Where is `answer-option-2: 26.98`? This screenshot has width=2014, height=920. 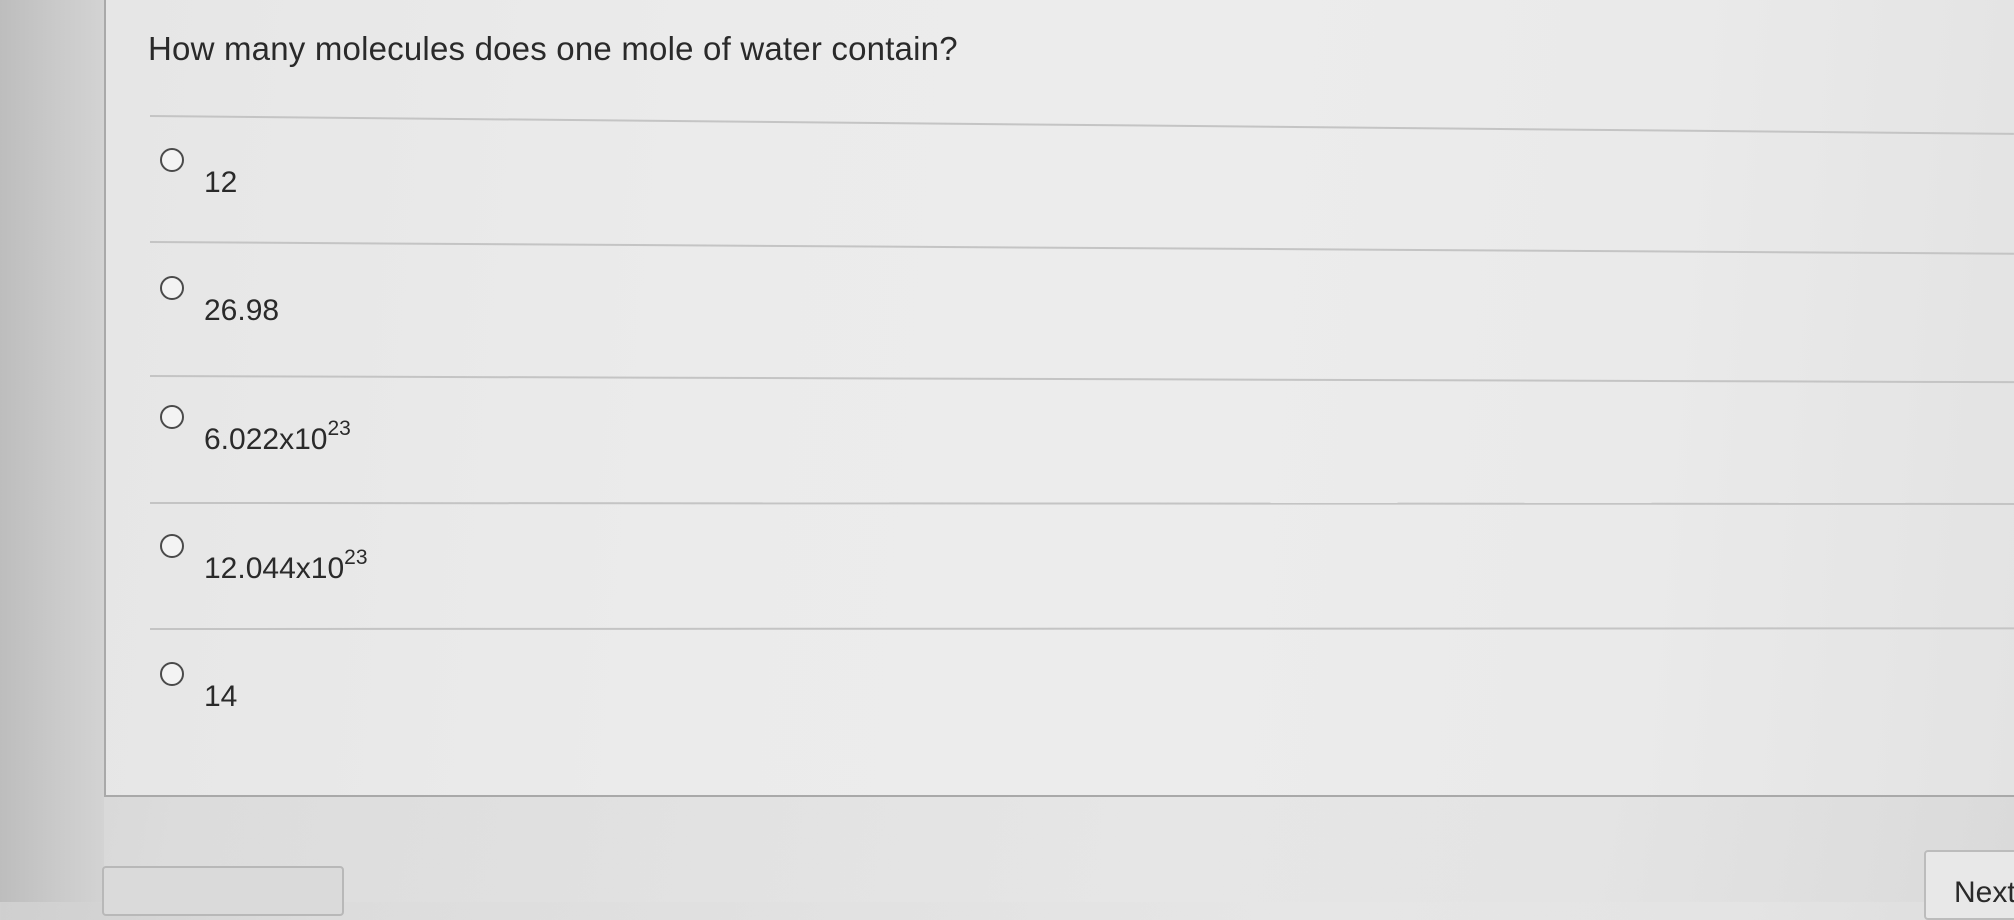
answer-option-2: 26.98 is located at coordinates (219, 306).